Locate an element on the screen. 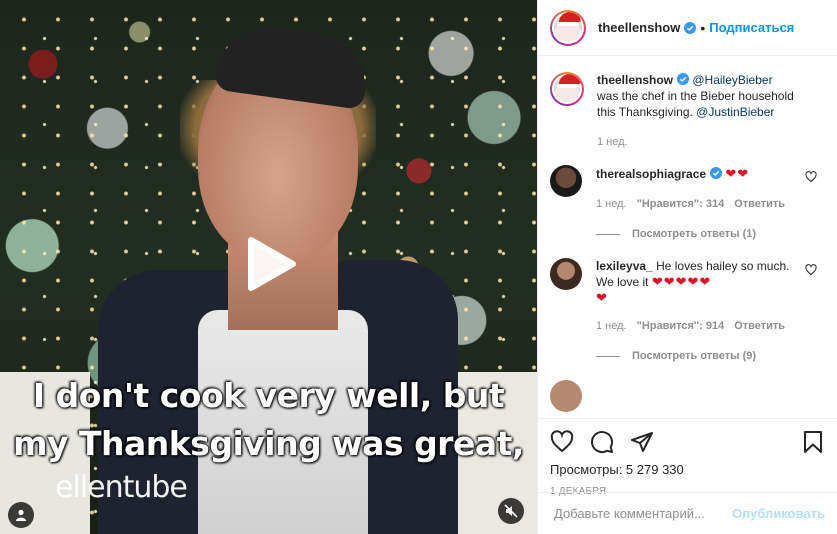  view-replies-label: Посмотреть ответы (1) is located at coordinates (694, 234).